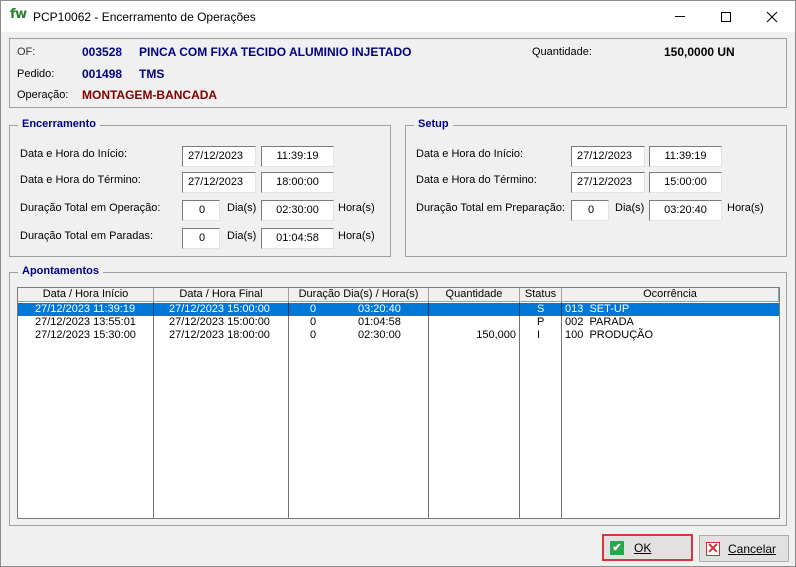  I want to click on setup-preparacao-label: Duração Total em Preparação:, so click(490, 208).